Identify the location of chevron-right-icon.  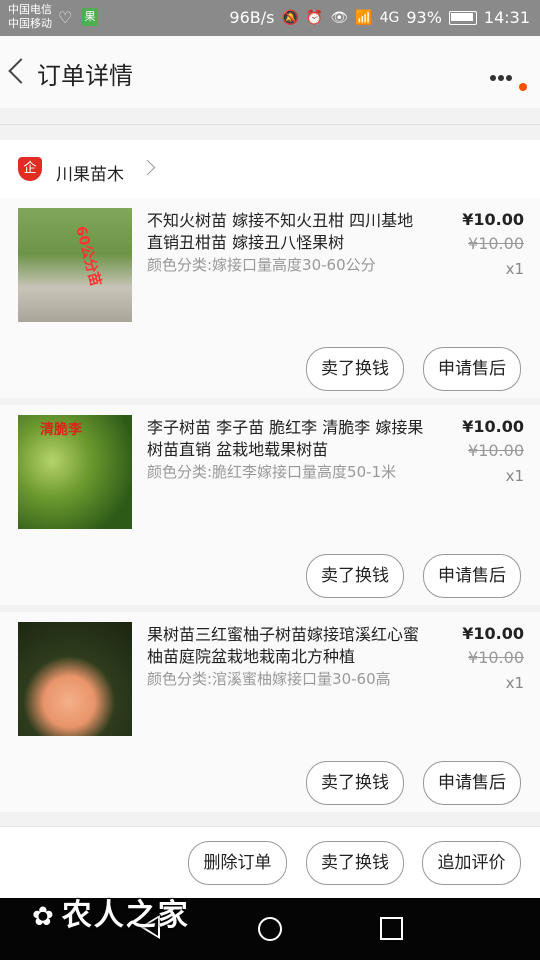
(147, 167).